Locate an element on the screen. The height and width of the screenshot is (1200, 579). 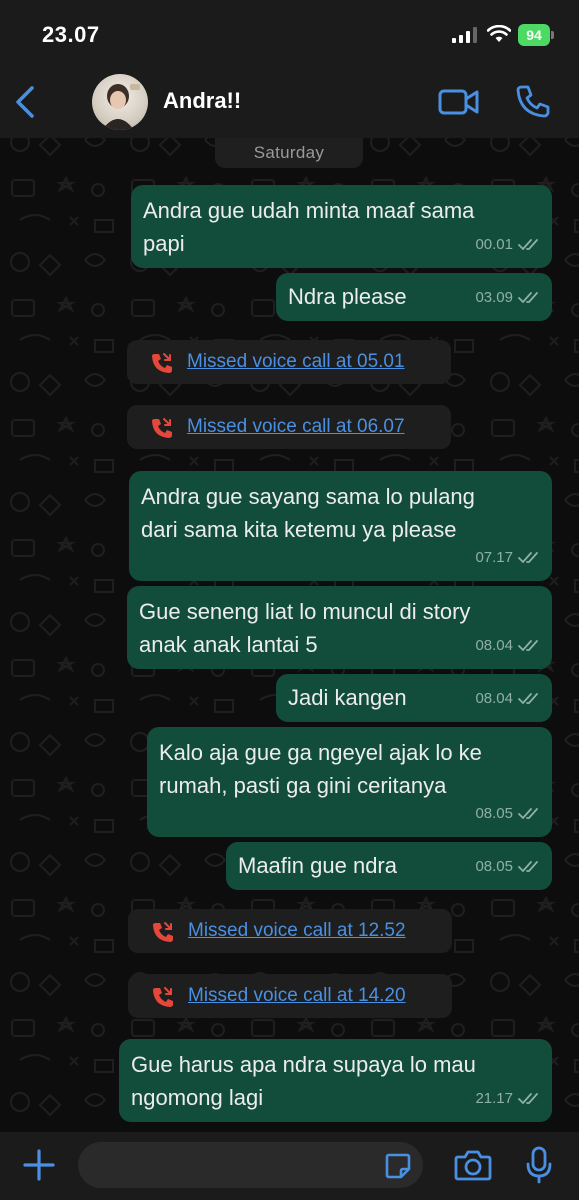
message-bubble: Jadi kangen 08.04 is located at coordinates (414, 698).